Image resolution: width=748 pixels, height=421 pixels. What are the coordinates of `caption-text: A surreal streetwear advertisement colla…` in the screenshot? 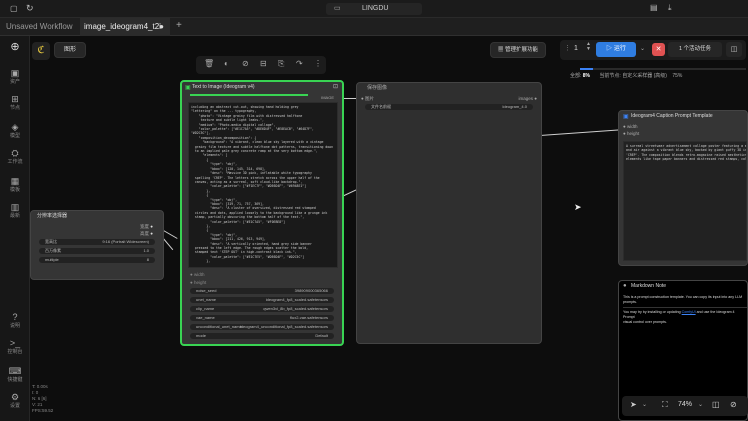 It's located at (685, 201).